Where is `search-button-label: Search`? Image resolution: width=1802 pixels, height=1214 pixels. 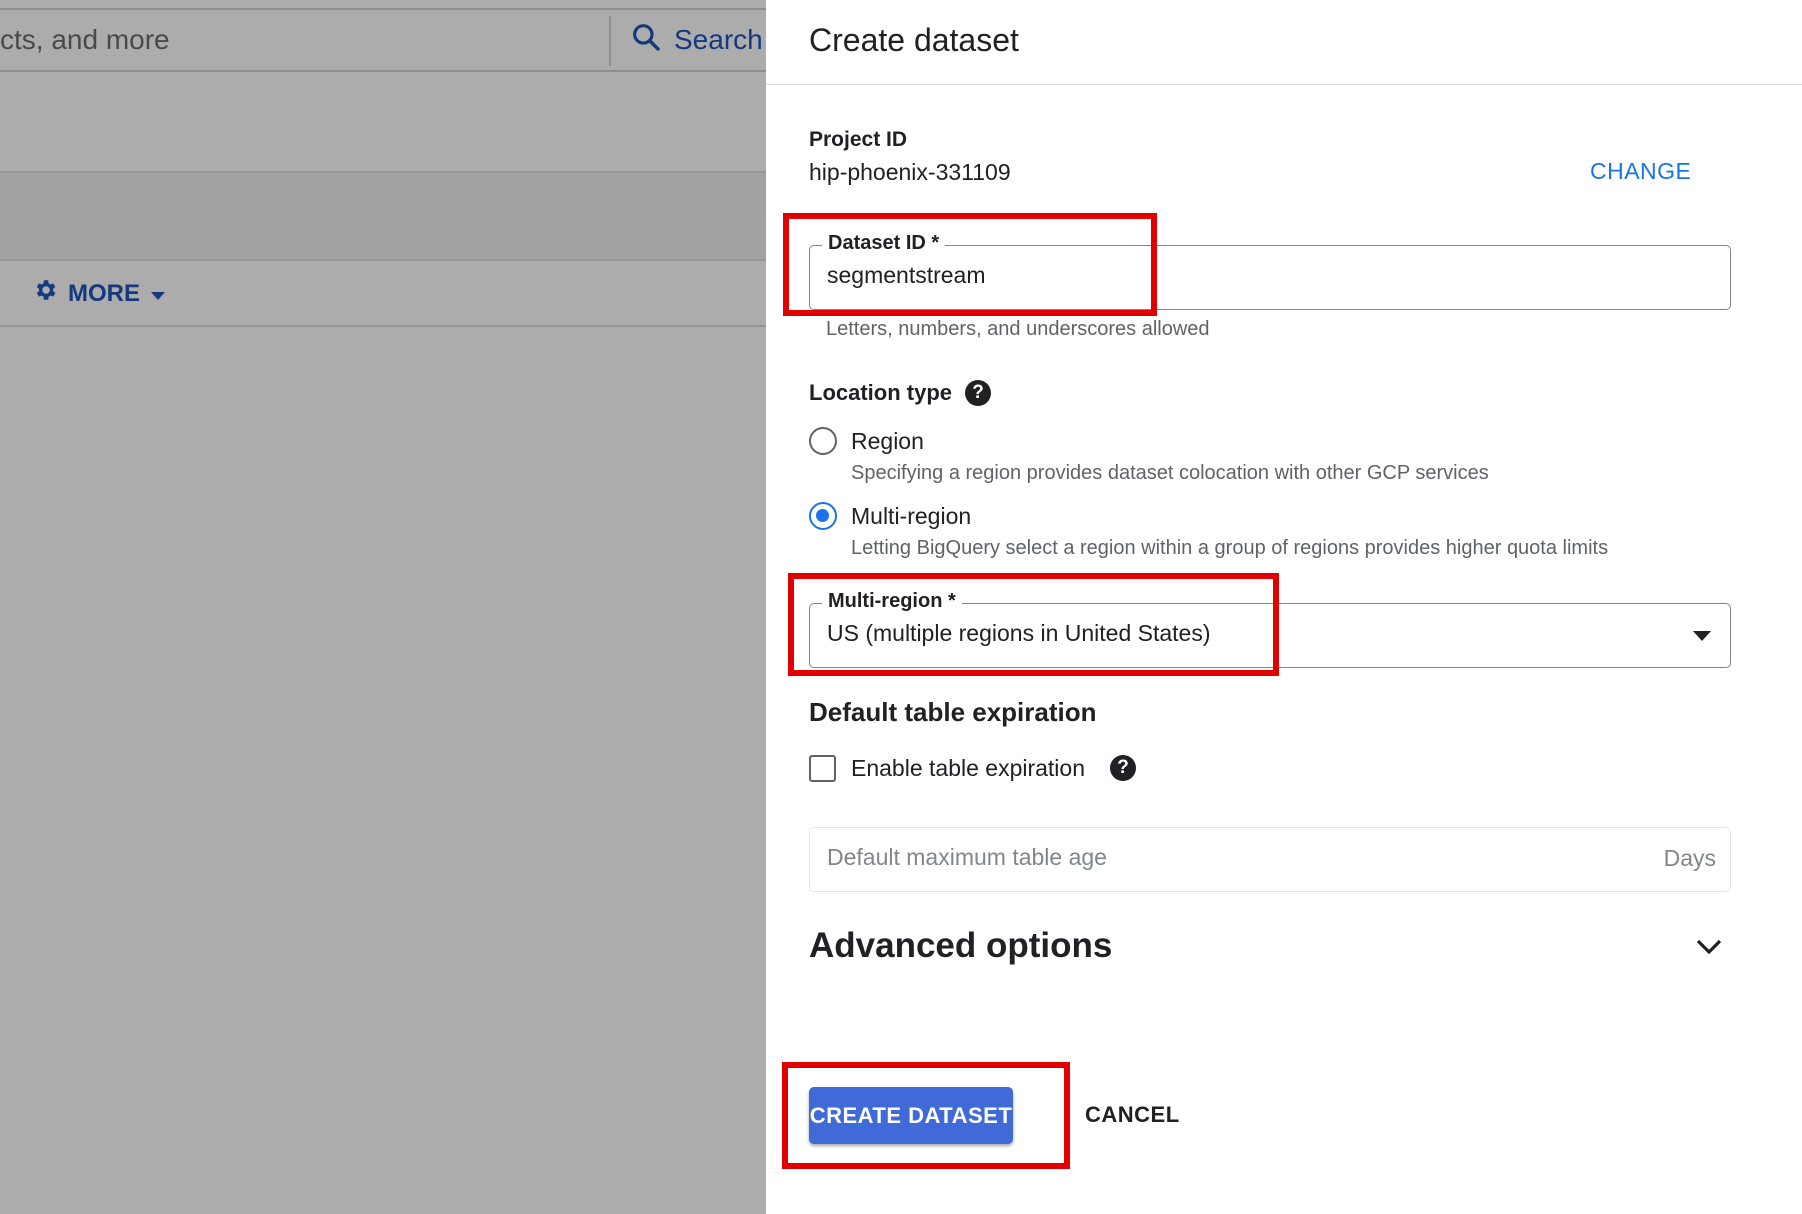
search-button-label: Search is located at coordinates (718, 39).